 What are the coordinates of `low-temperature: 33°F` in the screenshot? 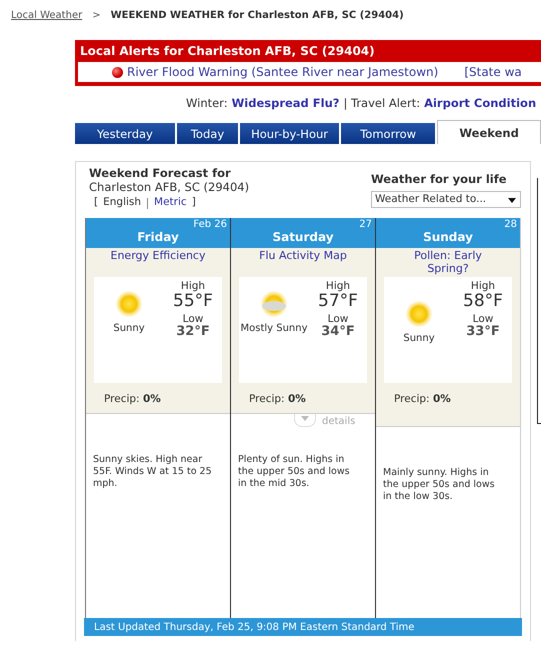 It's located at (483, 332).